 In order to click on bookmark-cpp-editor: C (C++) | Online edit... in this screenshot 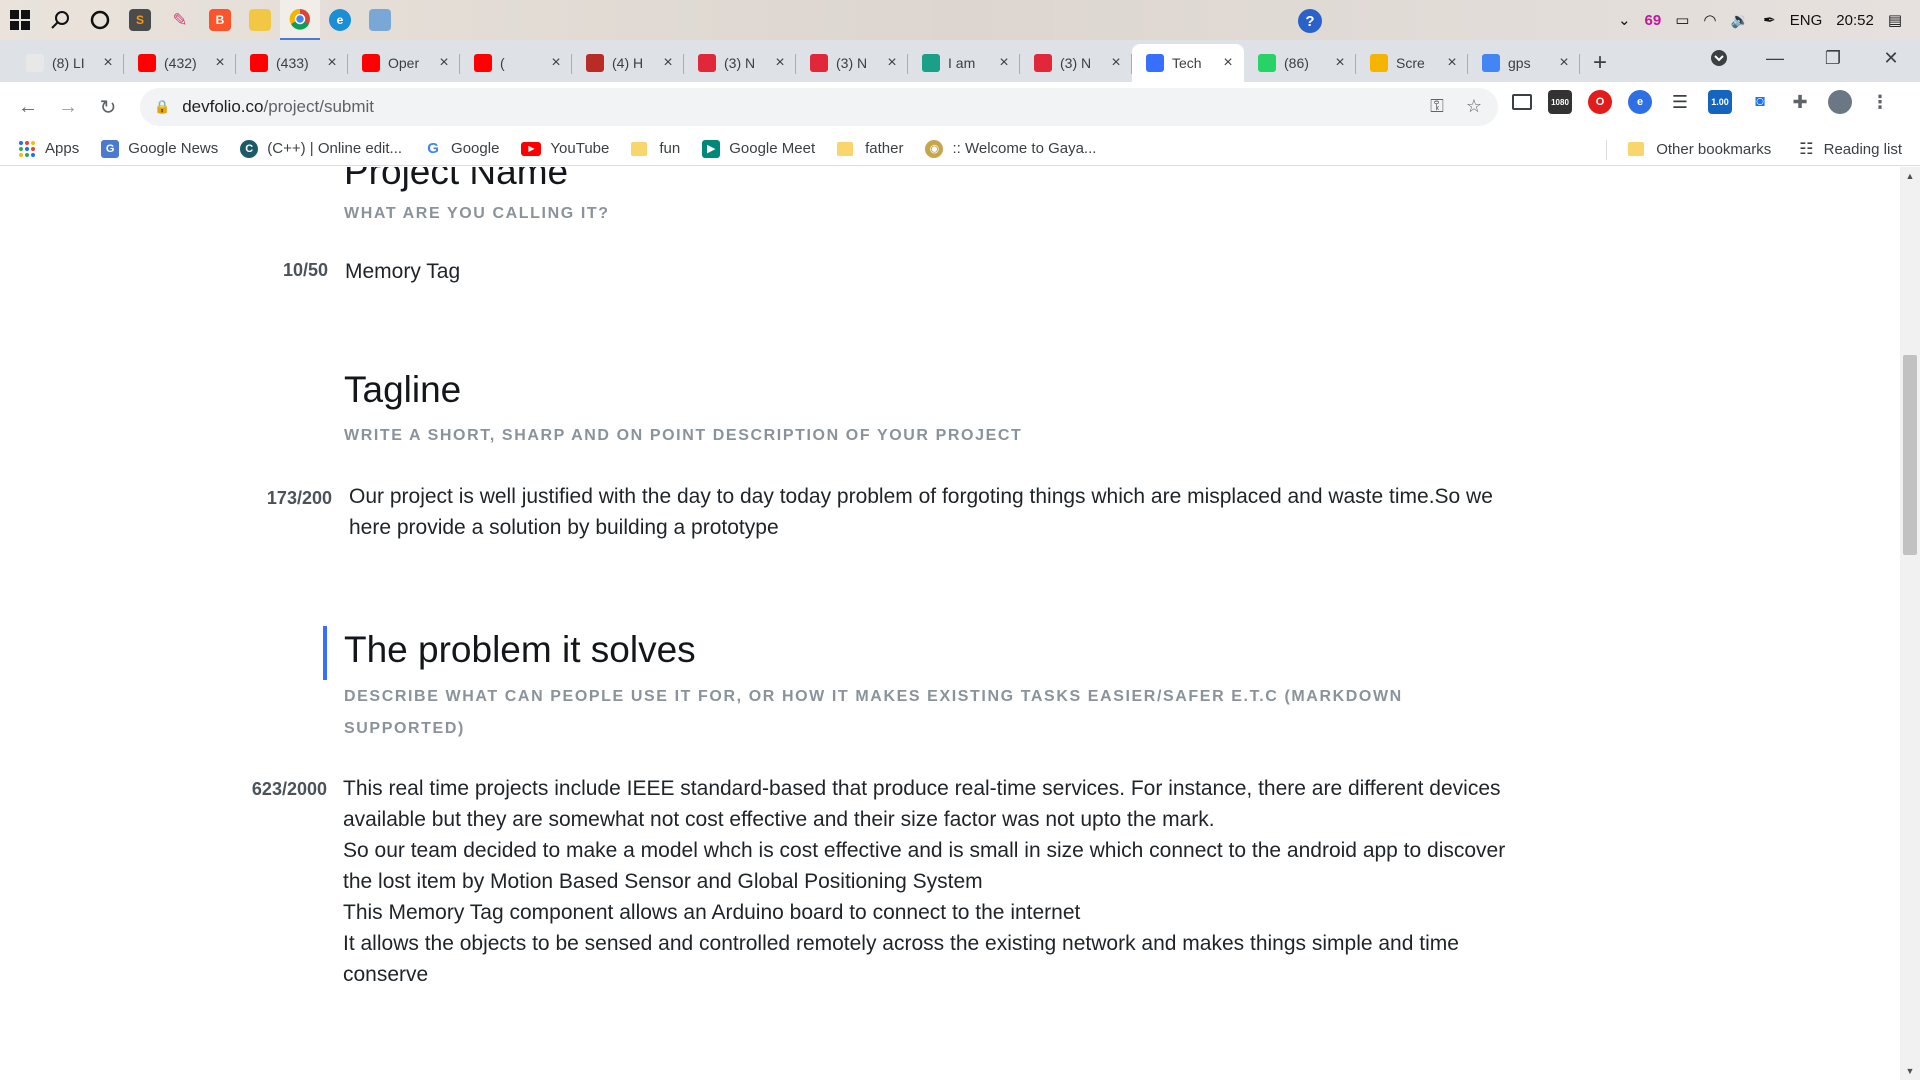, I will do `click(321, 148)`.